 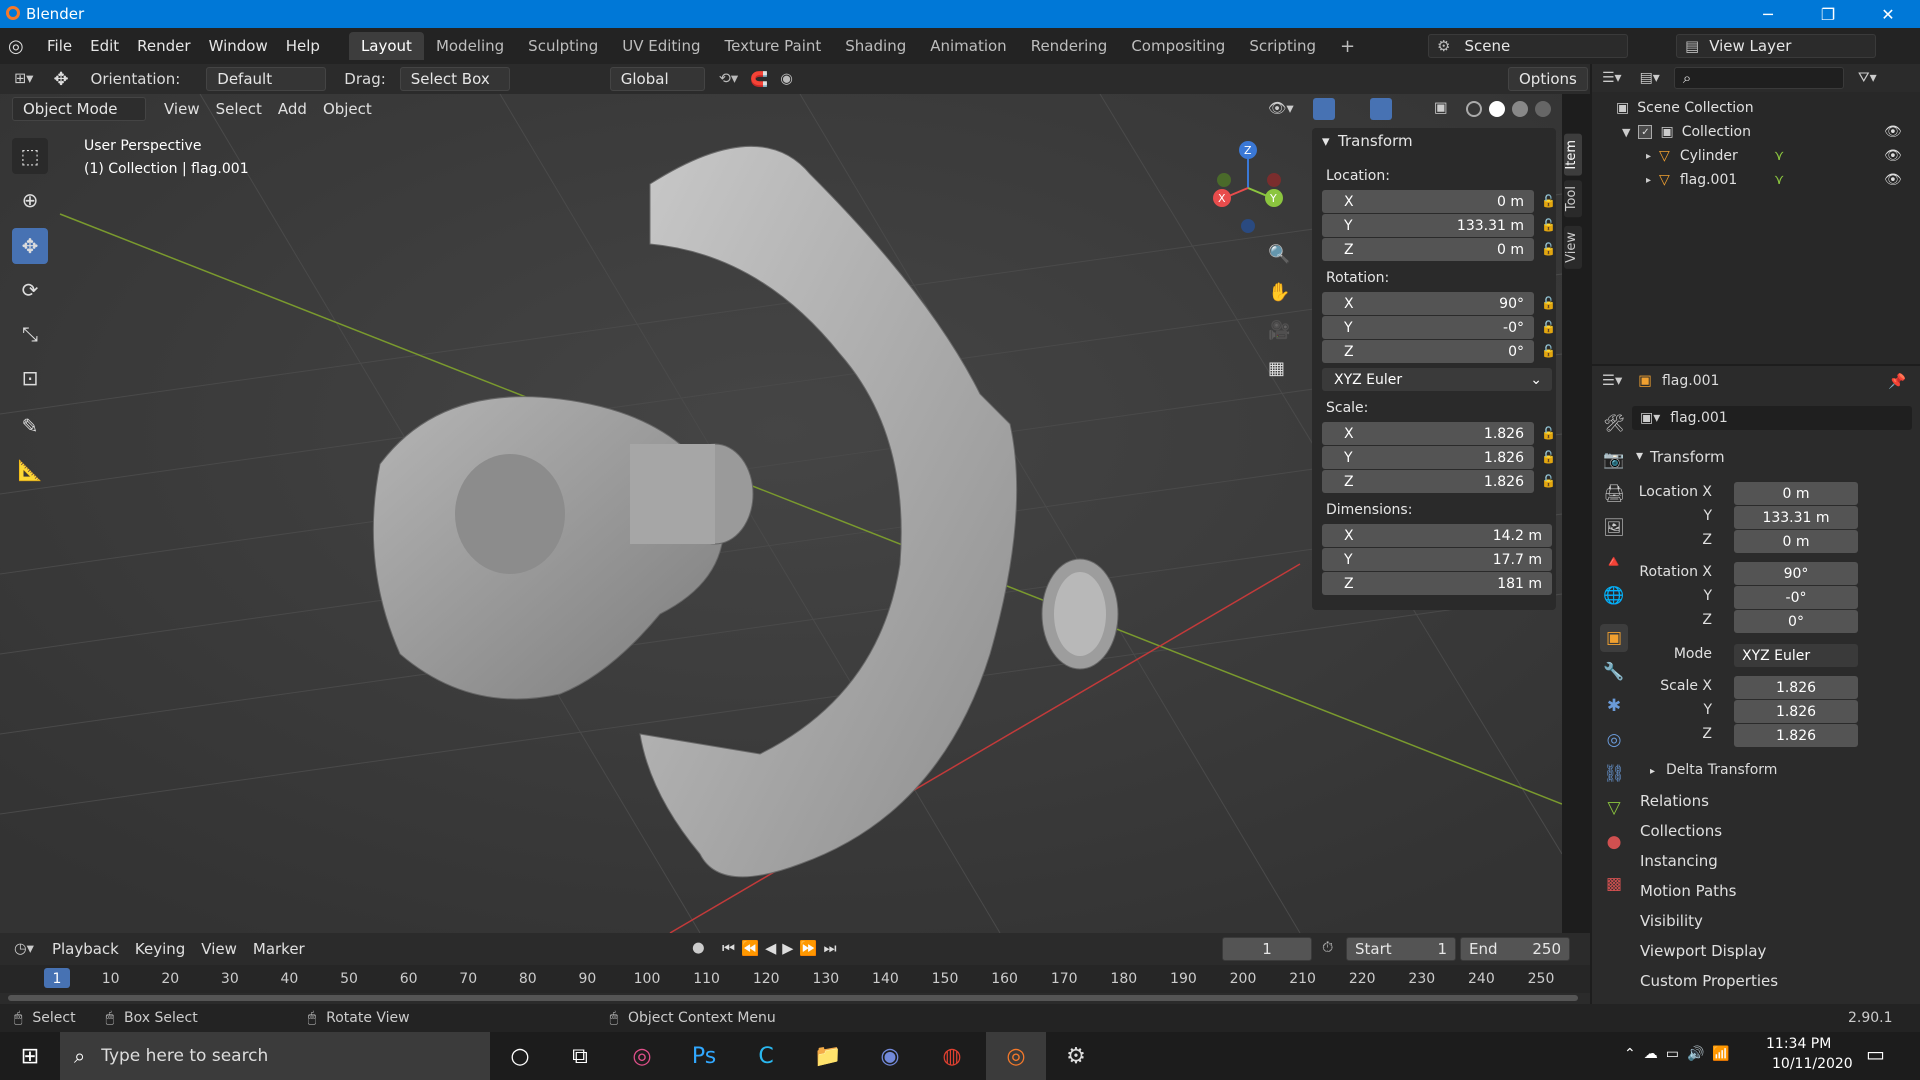 What do you see at coordinates (30, 378) in the screenshot?
I see `transform-tool: ⊡` at bounding box center [30, 378].